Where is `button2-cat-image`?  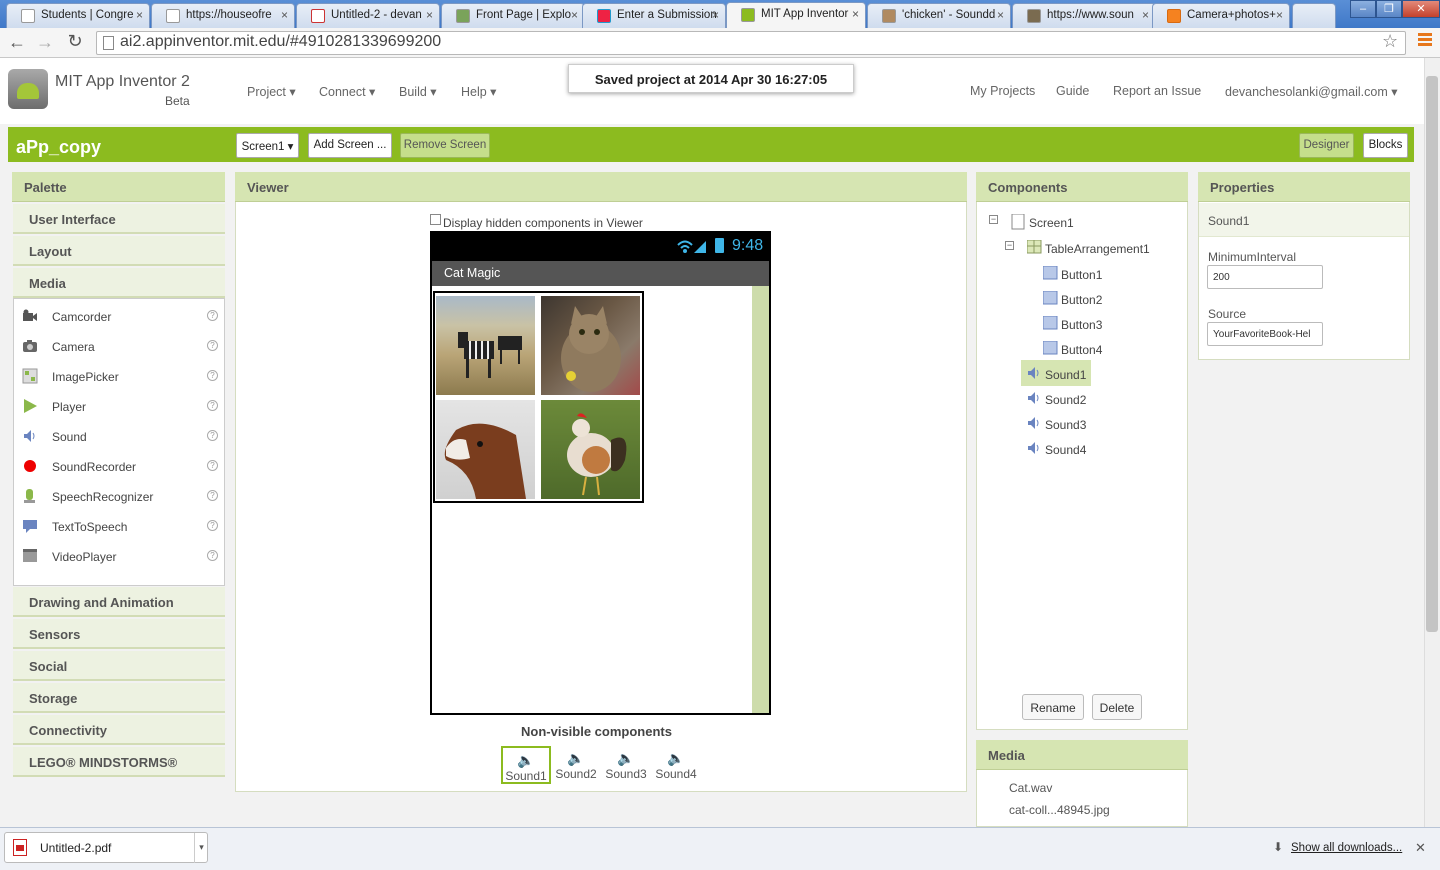
button2-cat-image is located at coordinates (590, 345).